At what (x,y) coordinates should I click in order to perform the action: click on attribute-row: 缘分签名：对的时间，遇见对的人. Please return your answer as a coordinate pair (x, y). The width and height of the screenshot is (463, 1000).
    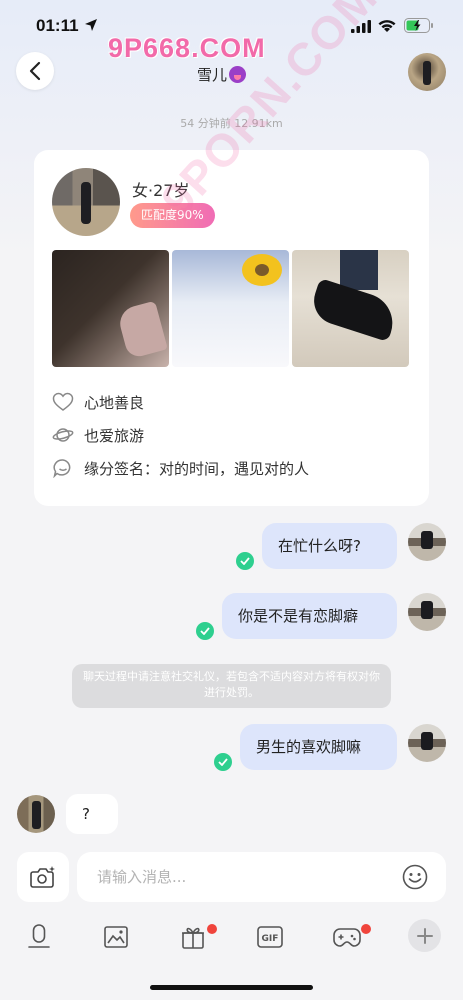
    Looking at the image, I should click on (180, 468).